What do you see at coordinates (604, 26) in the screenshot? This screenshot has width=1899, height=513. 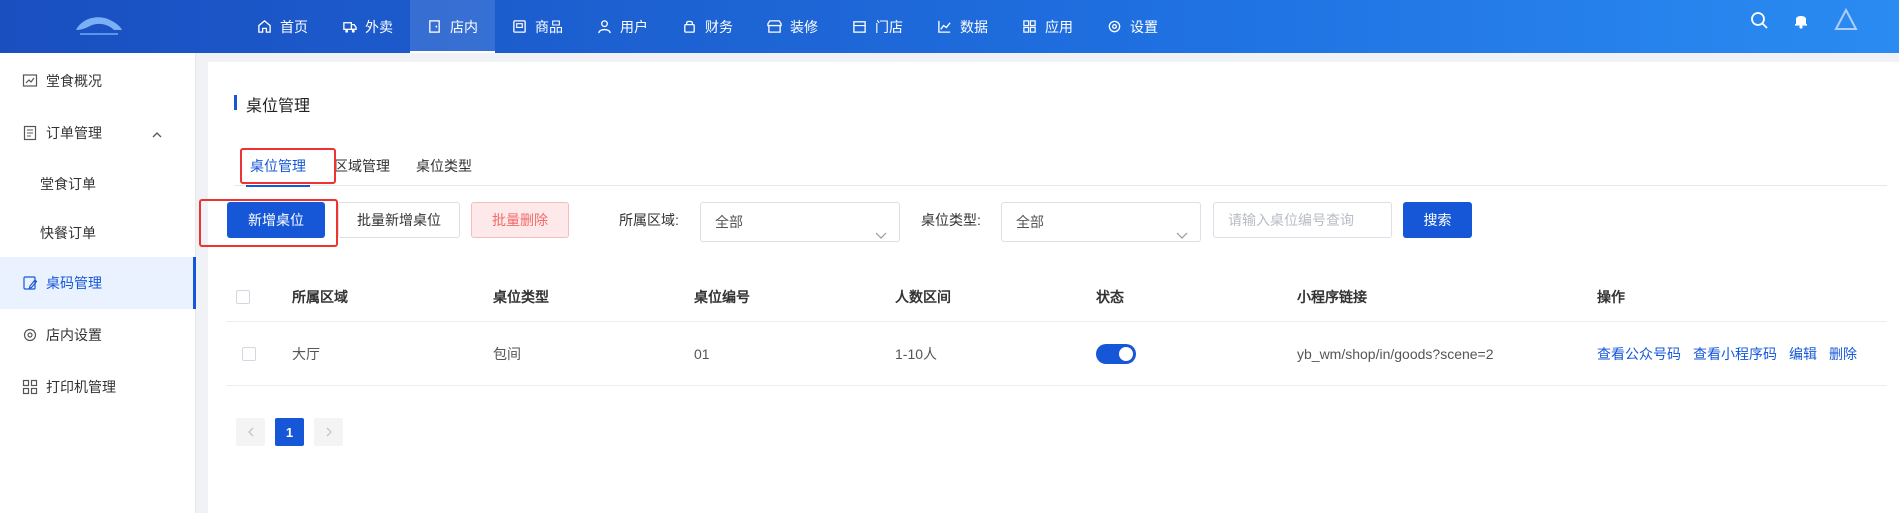 I see `user-icon` at bounding box center [604, 26].